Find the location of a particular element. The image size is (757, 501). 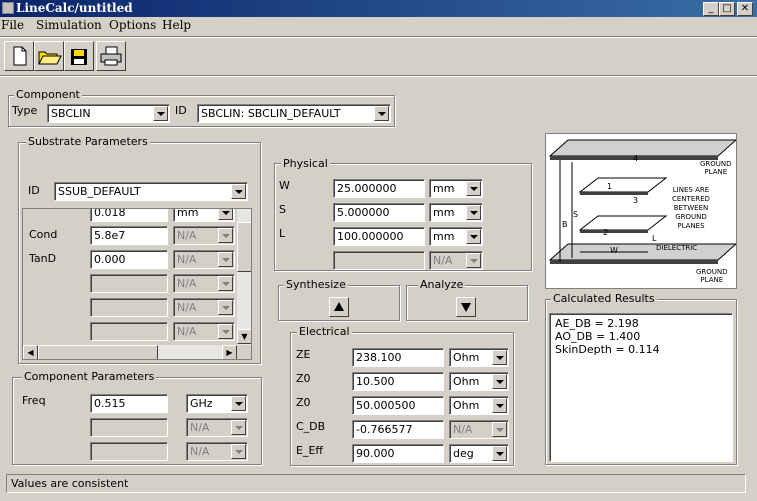

freq-input: 0.515 is located at coordinates (129, 403).